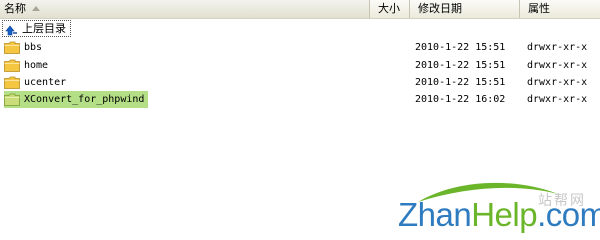 This screenshot has height=240, width=600. Describe the element at coordinates (440, 8) in the screenshot. I see `column-header-modified-label: 修改日期` at that location.